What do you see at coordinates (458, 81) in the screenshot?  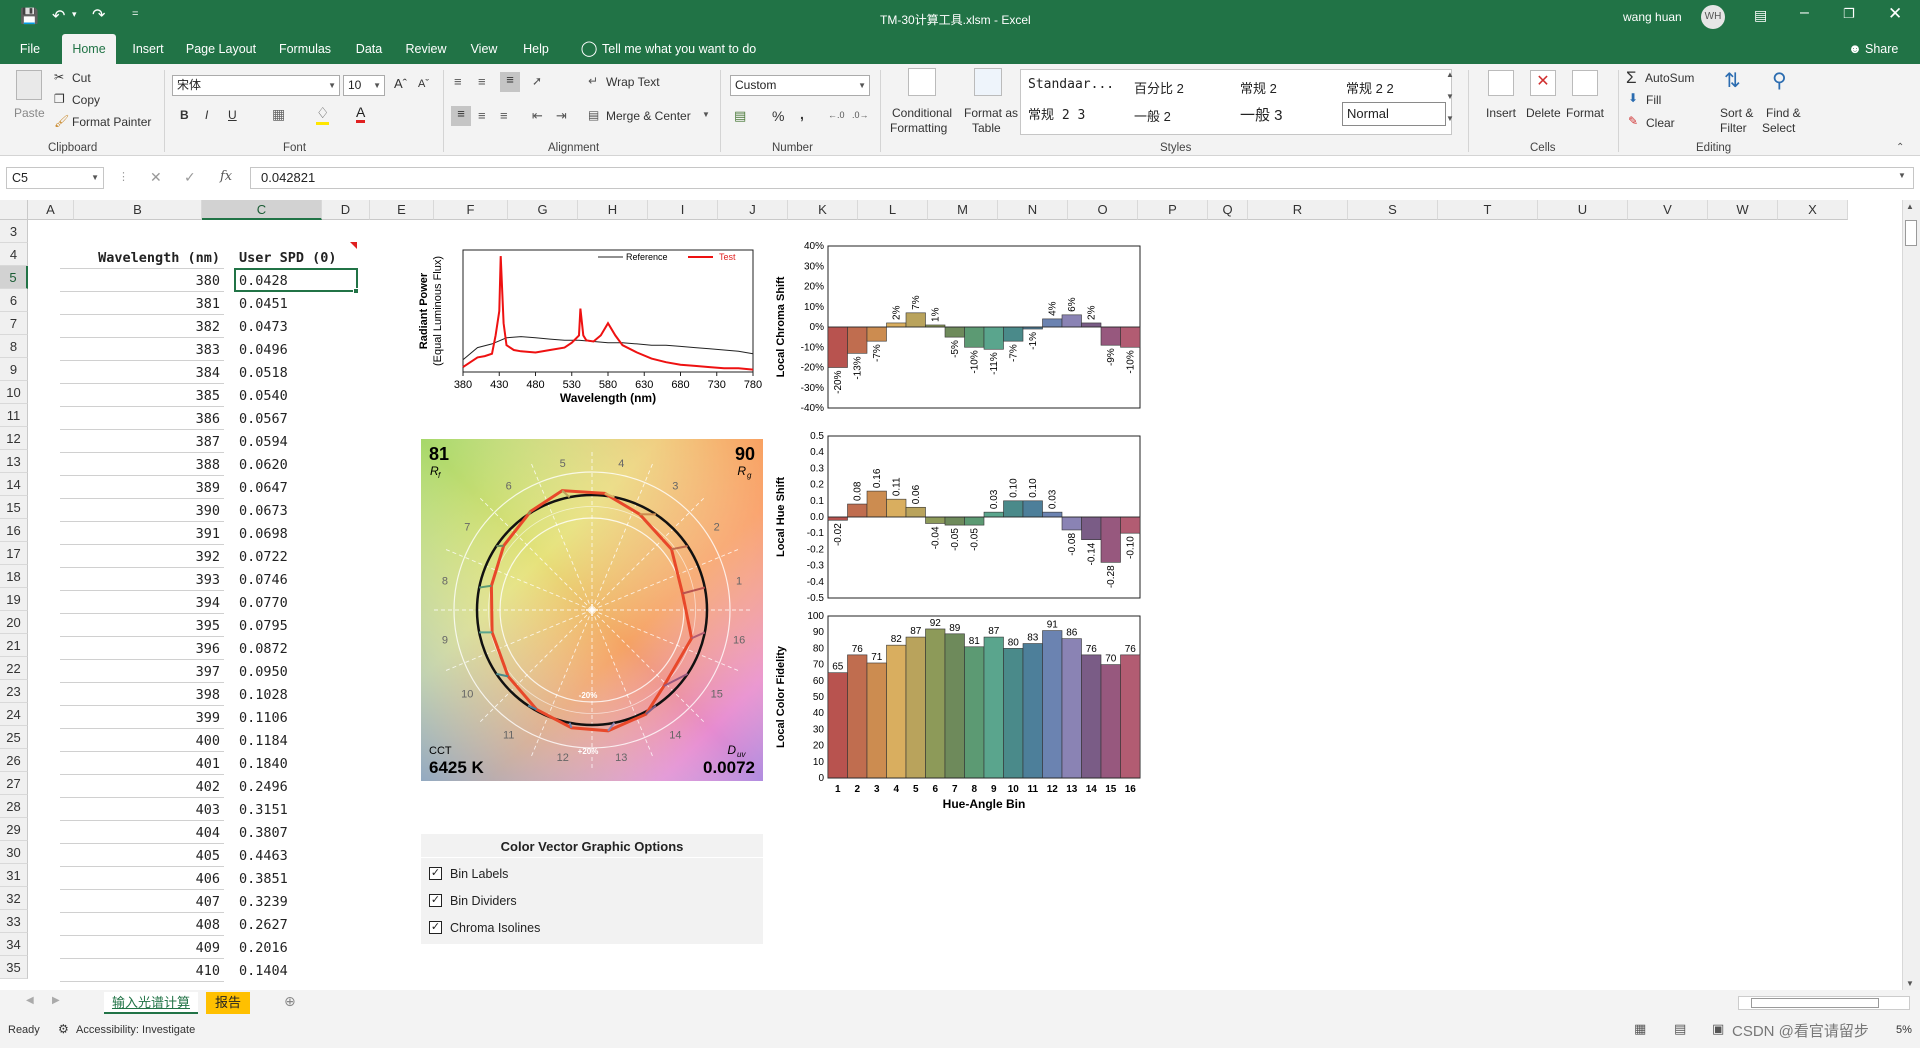 I see `align-top-icon: ≡` at bounding box center [458, 81].